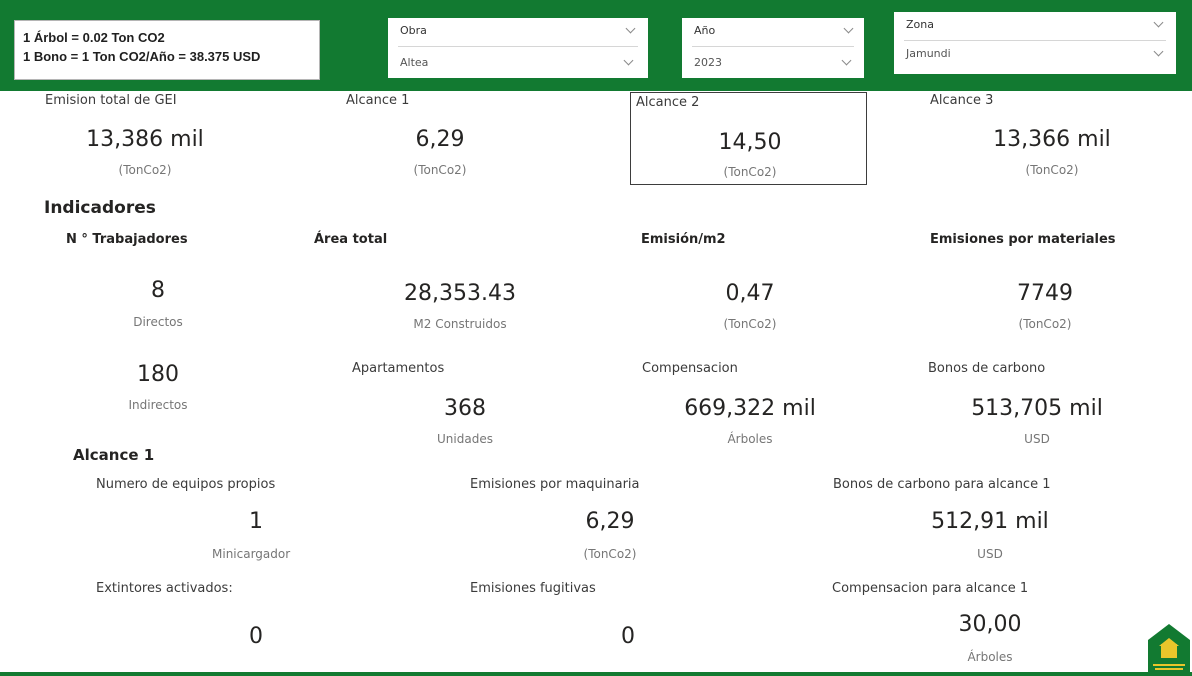 The height and width of the screenshot is (676, 1192). I want to click on emision-m2-value: 0,47, so click(750, 293).